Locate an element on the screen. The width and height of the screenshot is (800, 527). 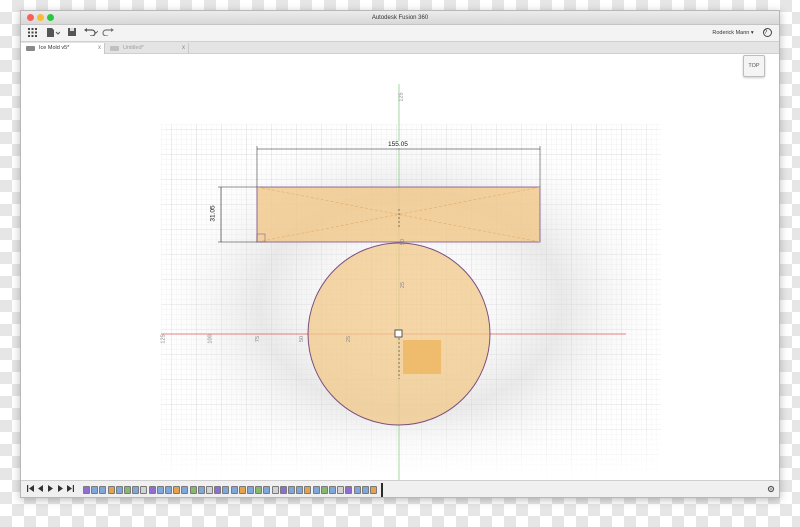
width-dimension-value: 155.05 is located at coordinates (398, 144).